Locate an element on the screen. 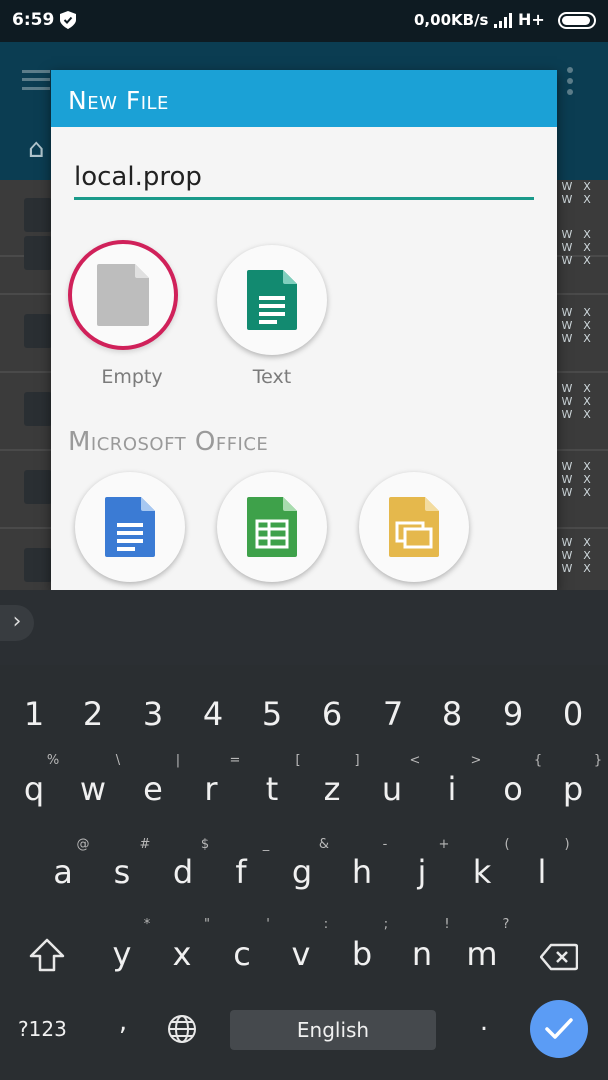 This screenshot has width=608, height=1080. globe-language-icon is located at coordinates (182, 1029).